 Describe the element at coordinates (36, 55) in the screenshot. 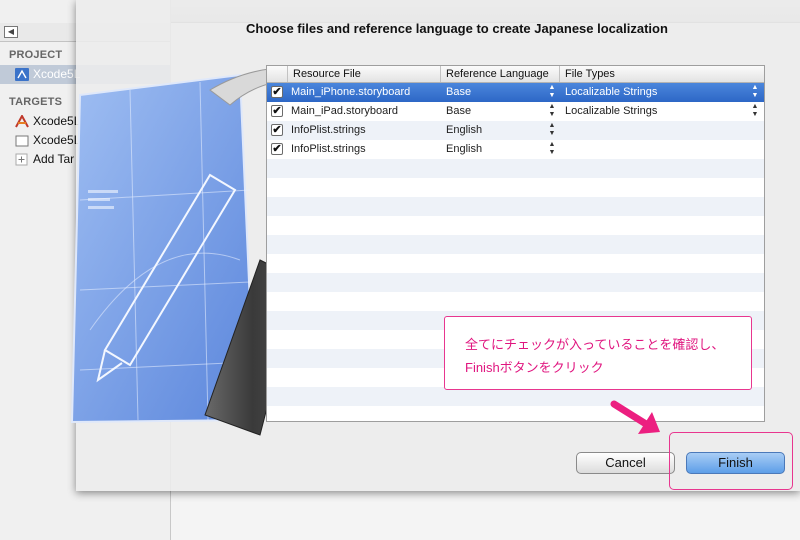

I see `project-section-header: PROJECT` at that location.